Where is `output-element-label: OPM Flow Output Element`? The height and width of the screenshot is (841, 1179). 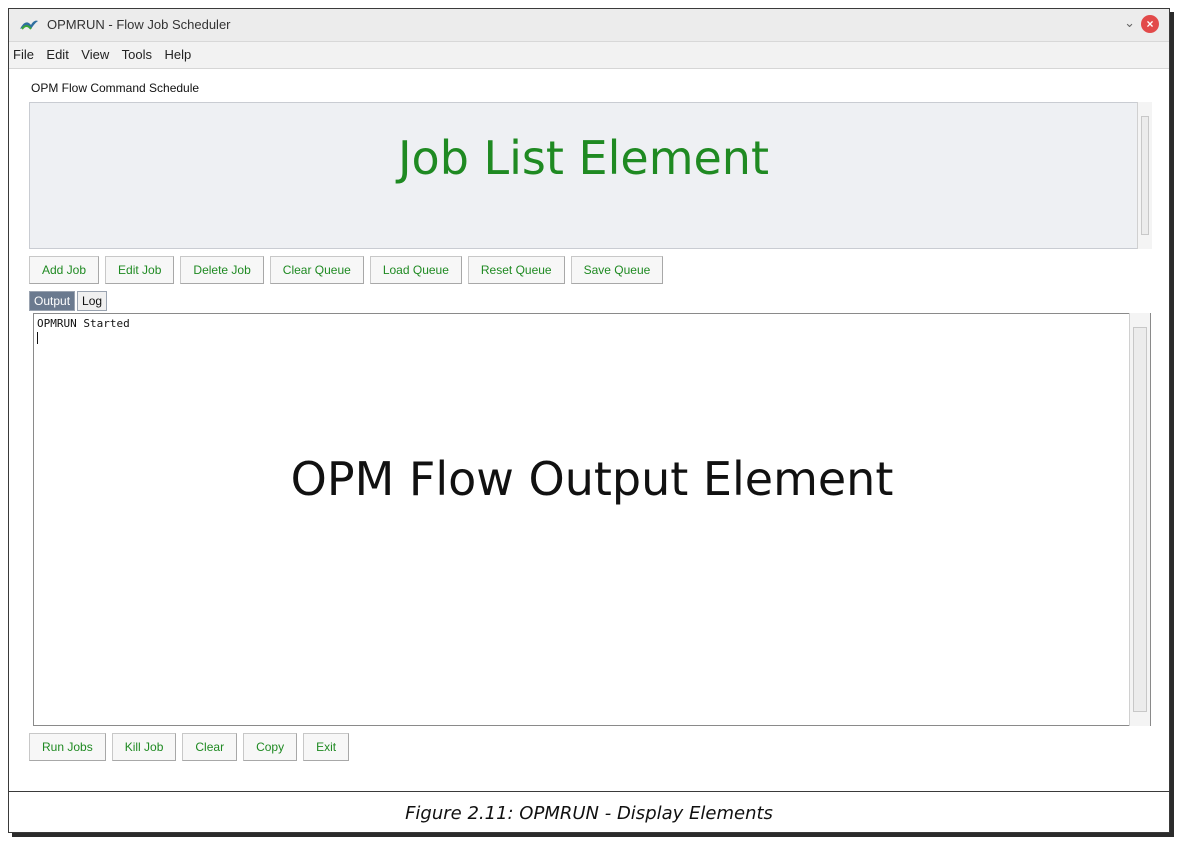
output-element-label: OPM Flow Output Element is located at coordinates (592, 479).